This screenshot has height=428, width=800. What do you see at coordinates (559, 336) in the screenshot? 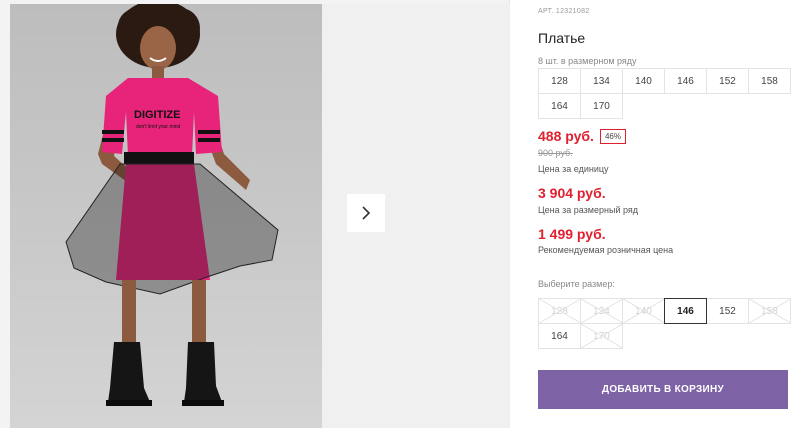
I see `size-option-164: 164` at bounding box center [559, 336].